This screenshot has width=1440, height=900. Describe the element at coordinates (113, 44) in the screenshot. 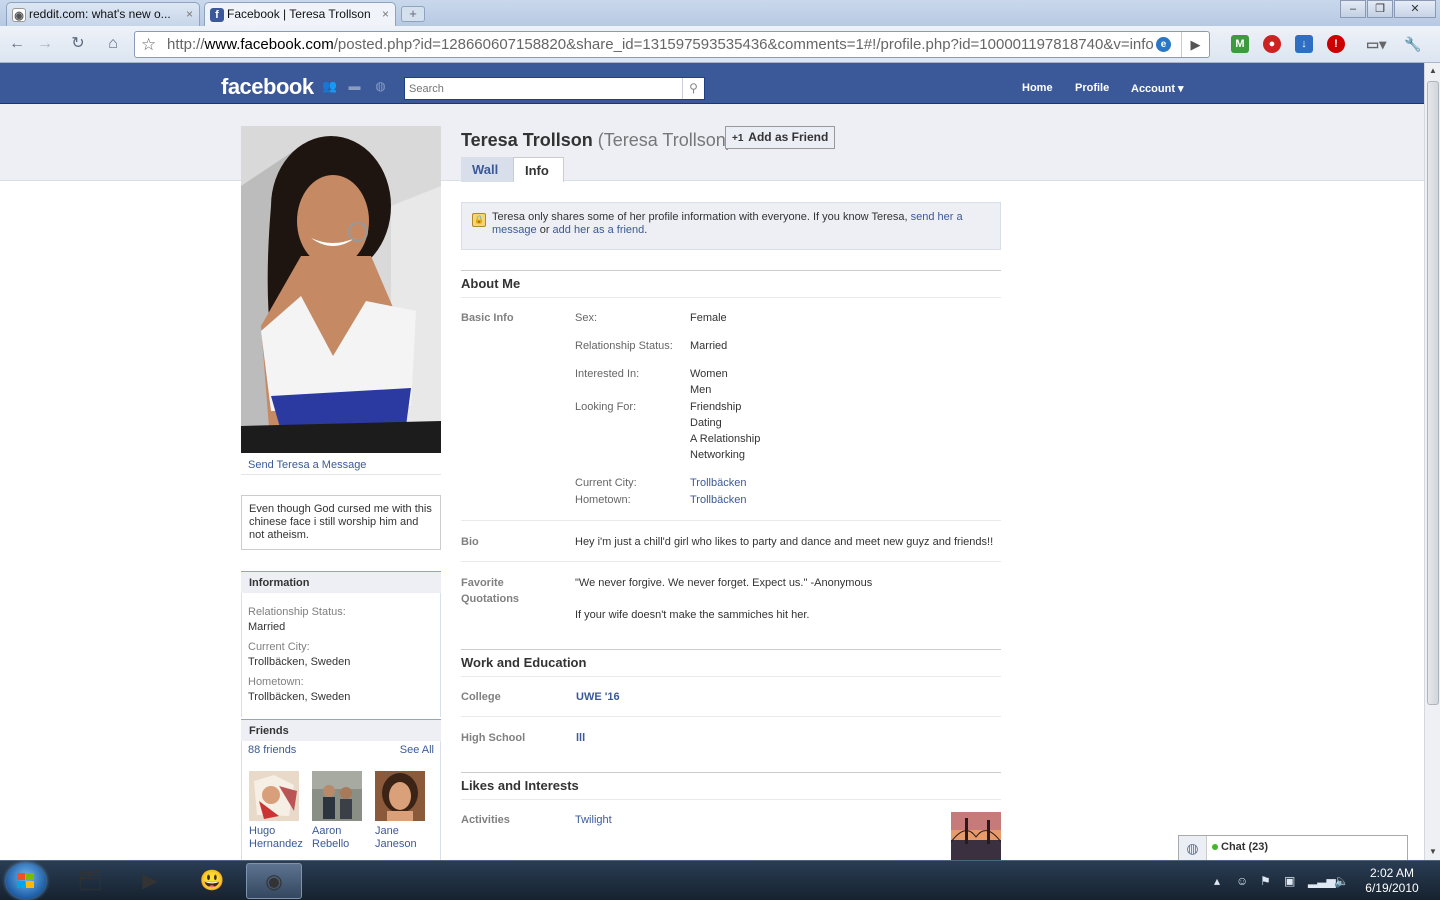

I see `home-icon: ⌂` at that location.